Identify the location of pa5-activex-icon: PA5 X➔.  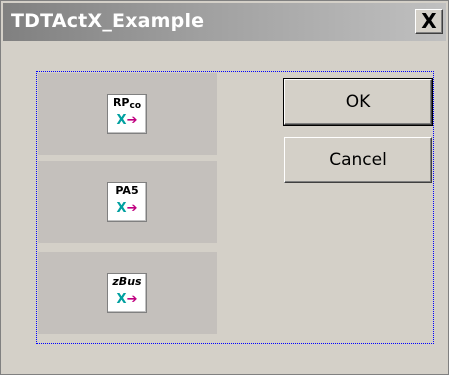
(127, 202).